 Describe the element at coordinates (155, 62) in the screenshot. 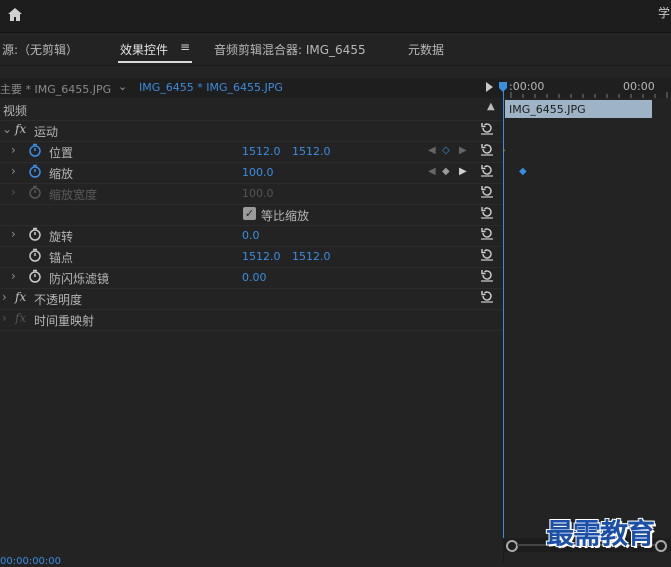

I see `active-tab-indicator` at that location.